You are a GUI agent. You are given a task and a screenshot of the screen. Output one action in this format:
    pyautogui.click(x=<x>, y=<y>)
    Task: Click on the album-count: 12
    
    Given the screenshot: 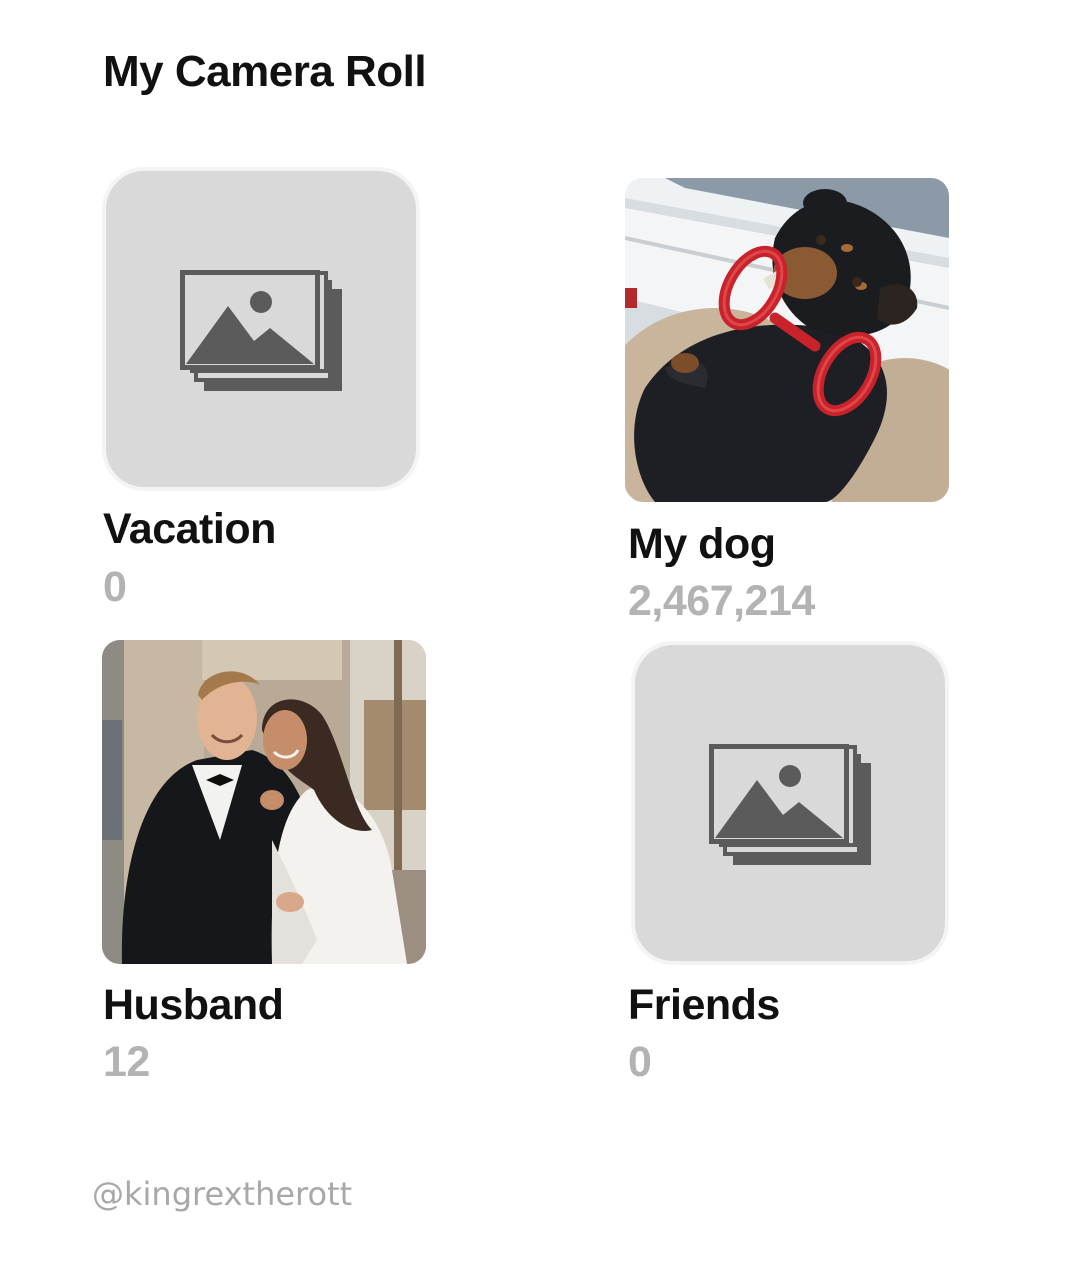 What is the action you would take?
    pyautogui.click(x=126, y=1062)
    